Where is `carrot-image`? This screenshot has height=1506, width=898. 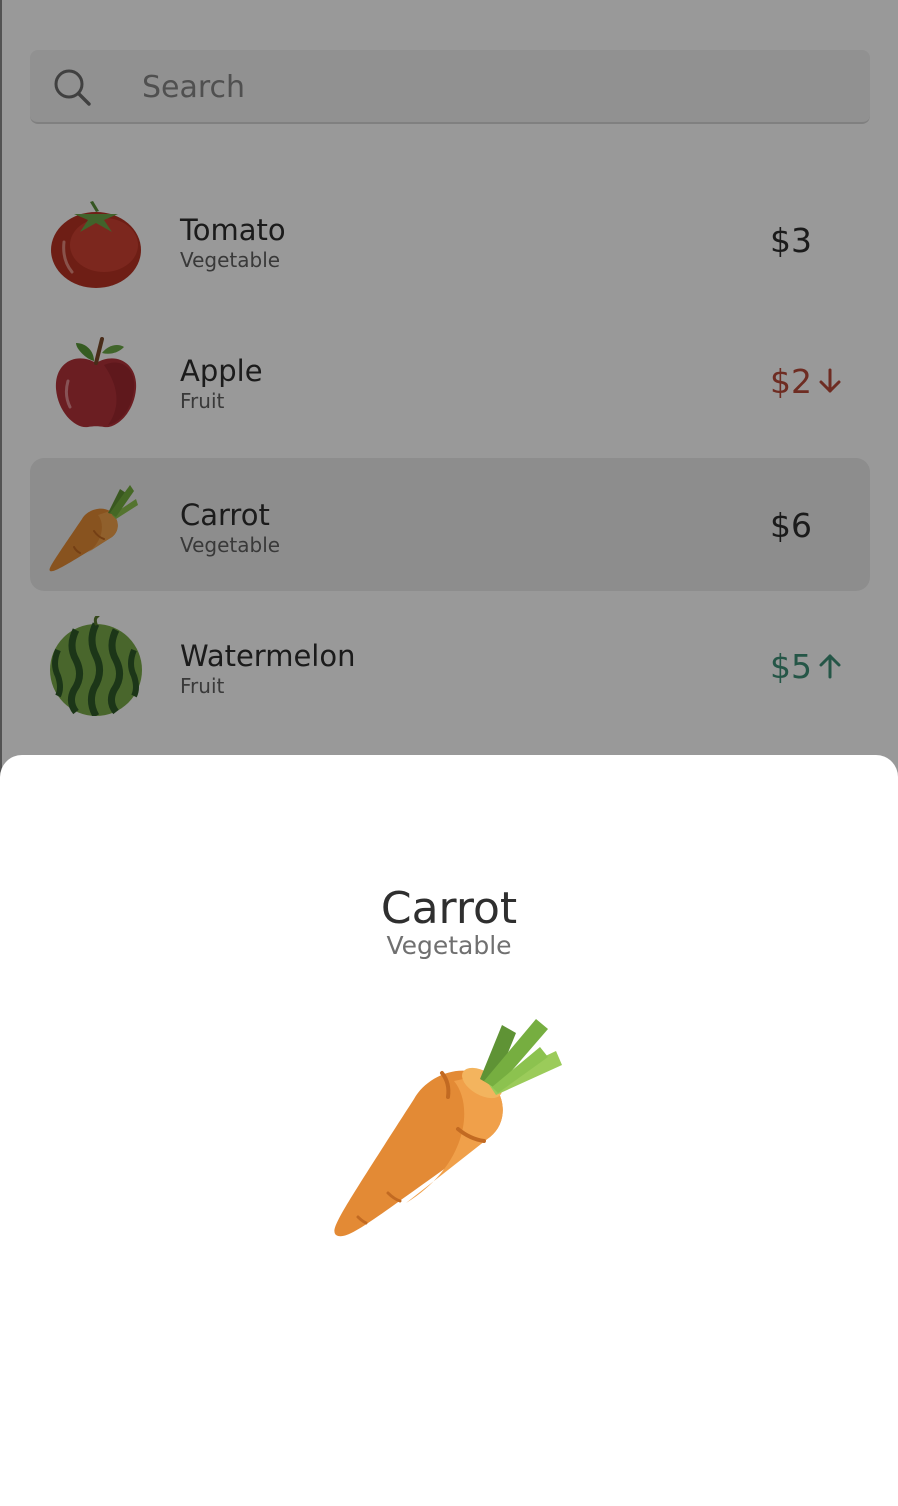 carrot-image is located at coordinates (448, 1128).